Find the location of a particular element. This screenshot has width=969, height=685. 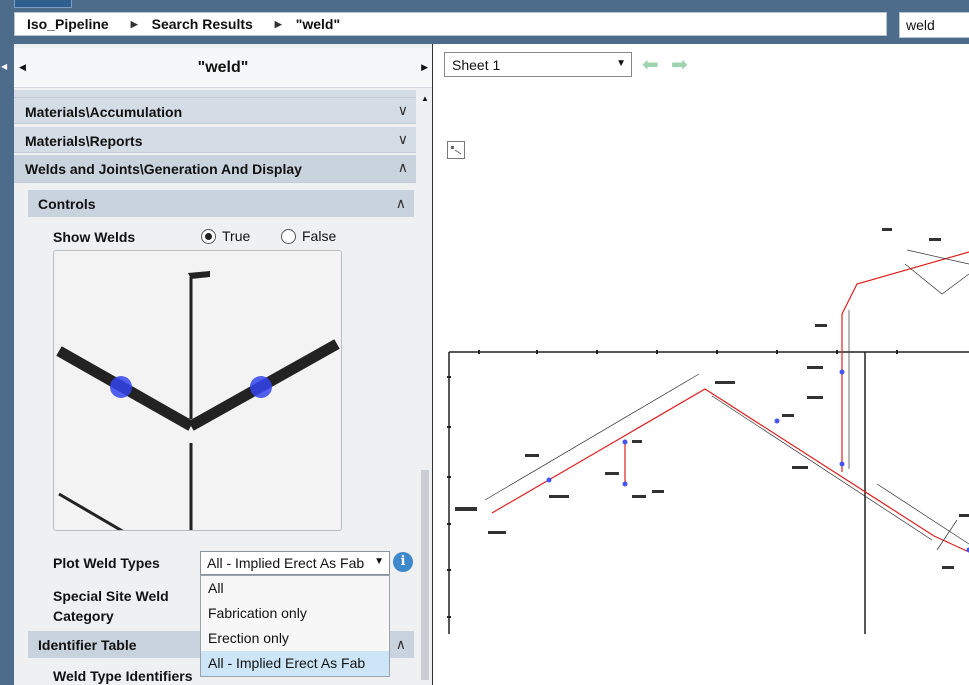

section-clipped is located at coordinates (215, 94).